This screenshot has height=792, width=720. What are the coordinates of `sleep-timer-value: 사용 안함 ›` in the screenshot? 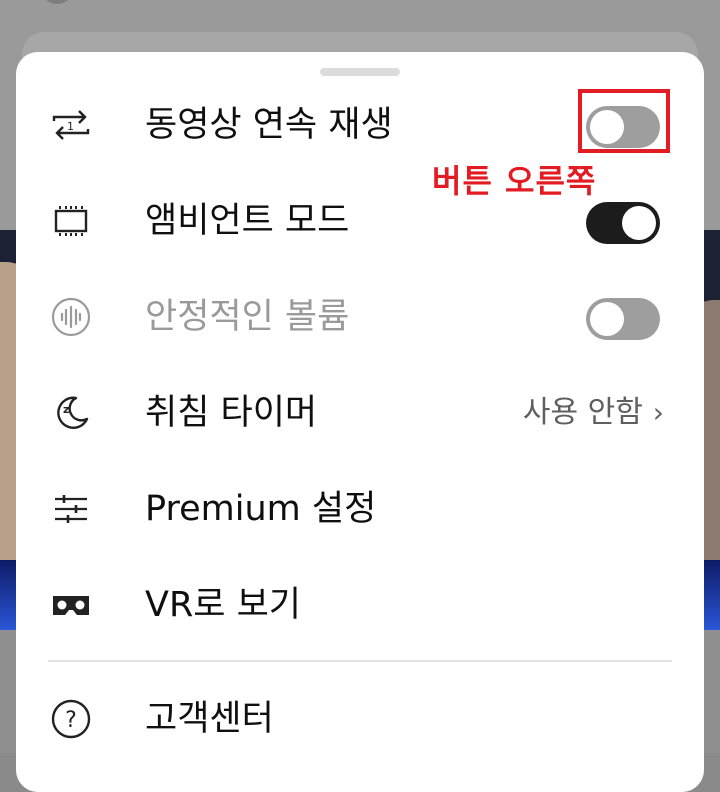 It's located at (593, 413).